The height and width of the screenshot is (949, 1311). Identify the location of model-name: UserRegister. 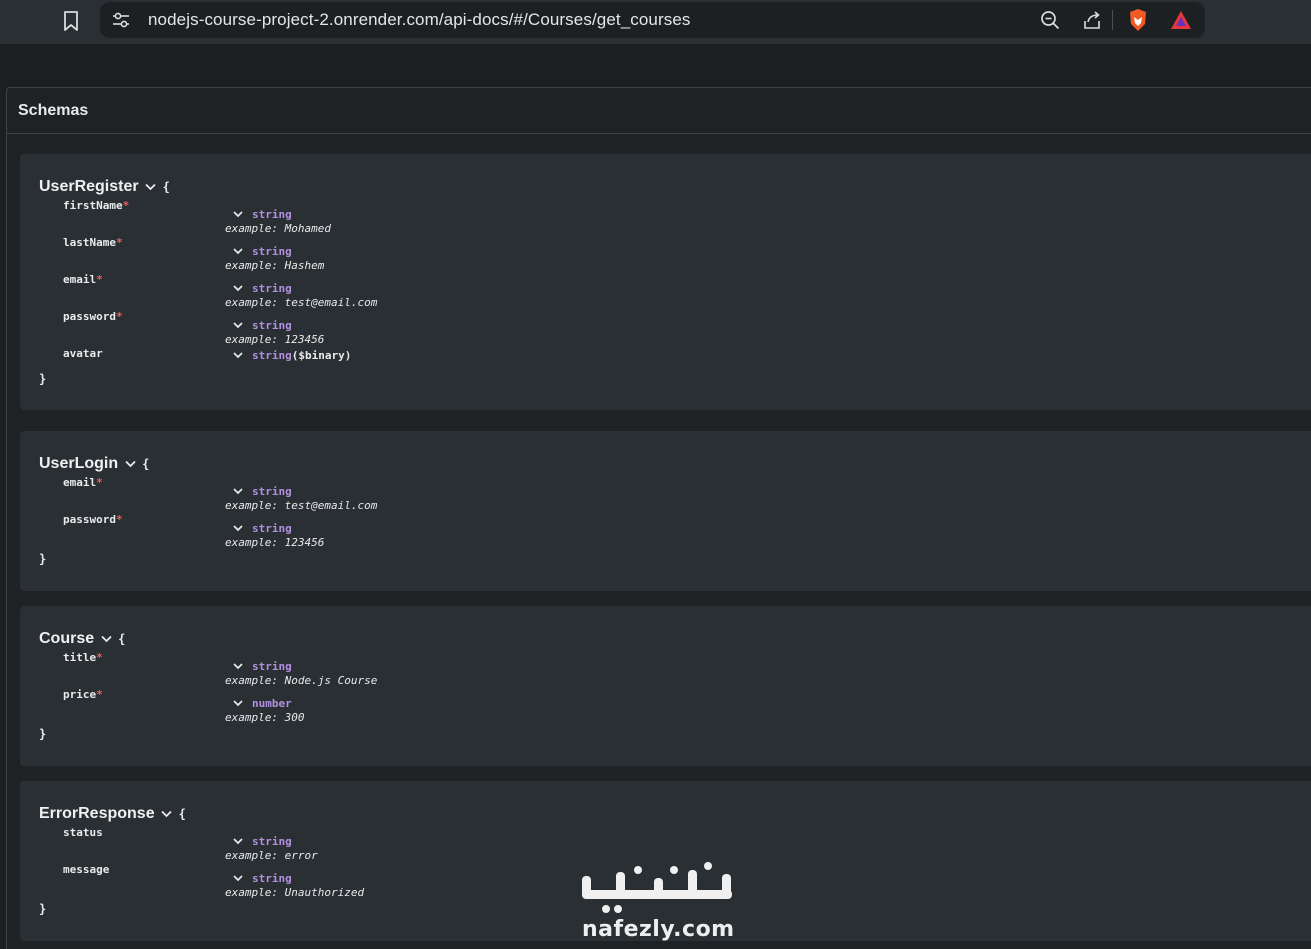
(89, 187).